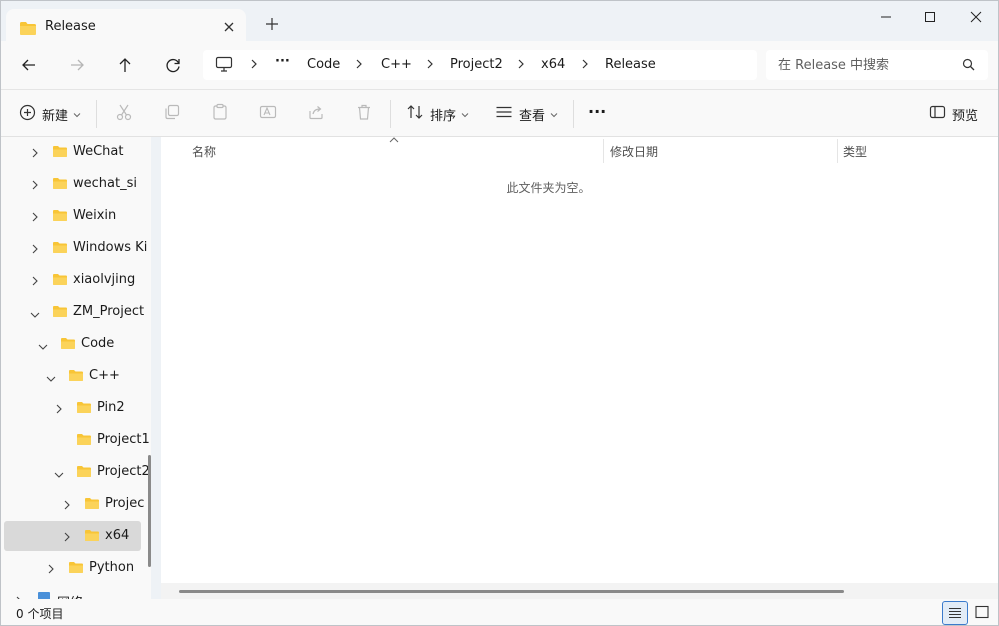 Image resolution: width=999 pixels, height=626 pixels. I want to click on tree-item-x64: x64, so click(72, 536).